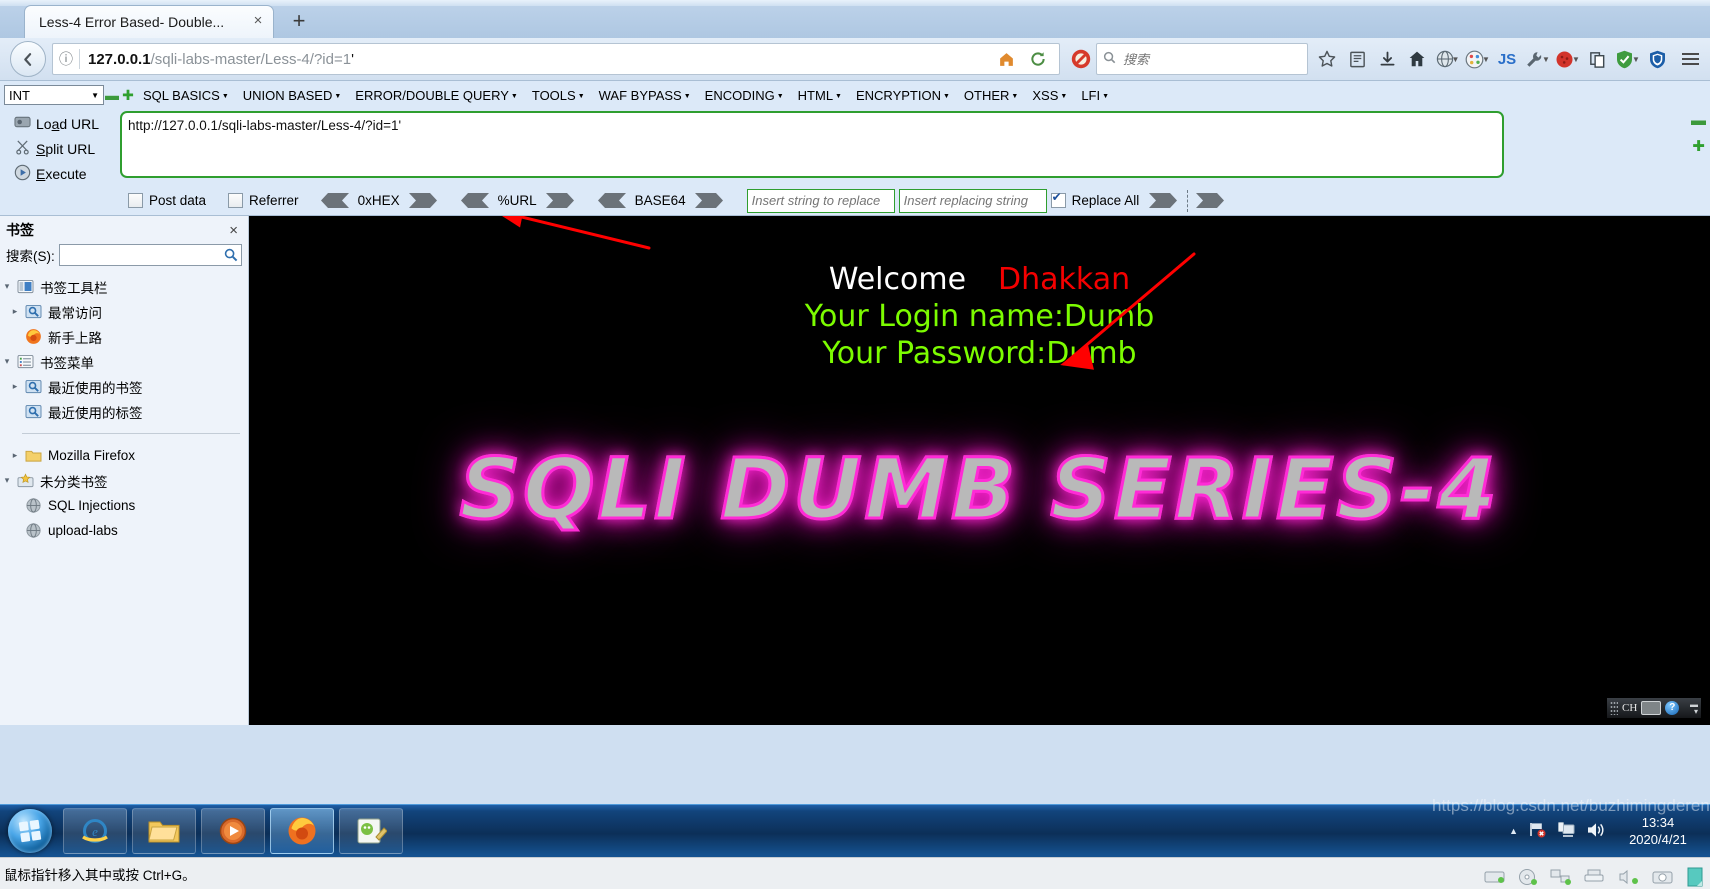 This screenshot has width=1710, height=889. What do you see at coordinates (135, 200) in the screenshot?
I see `post-data-checkbox` at bounding box center [135, 200].